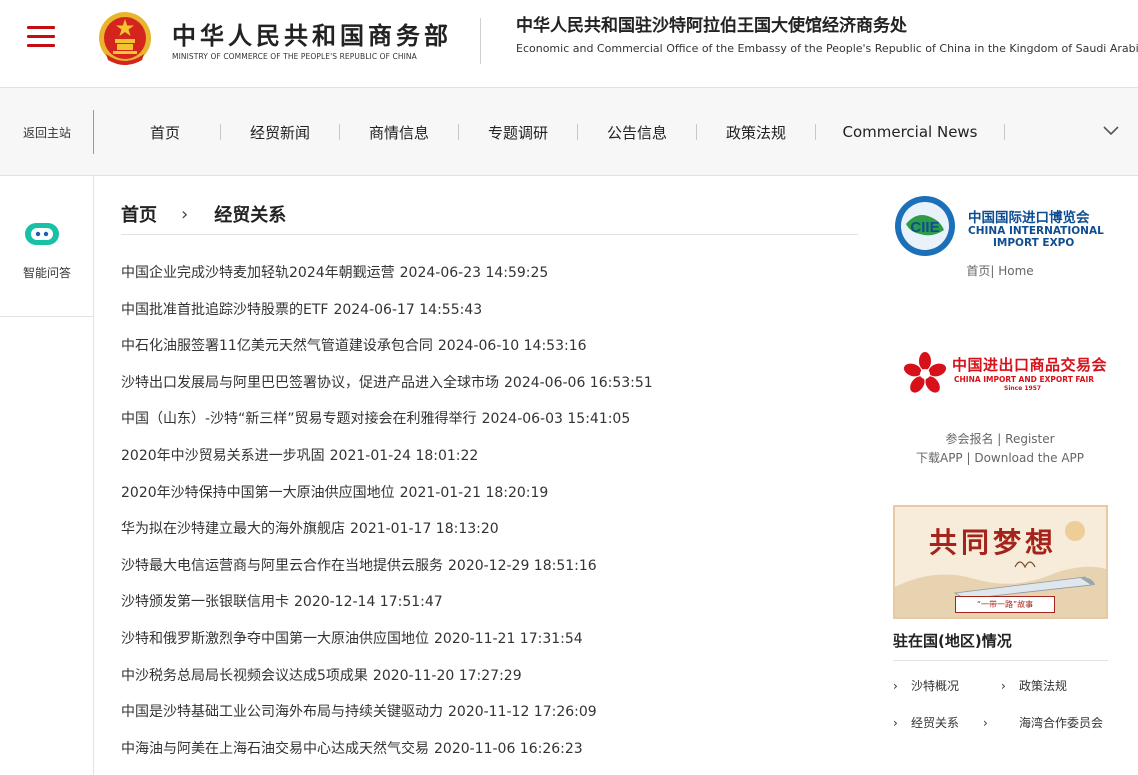 The image size is (1138, 775). Describe the element at coordinates (408, 309) in the screenshot. I see `news-date: 2024-06-17 14:55:43` at that location.